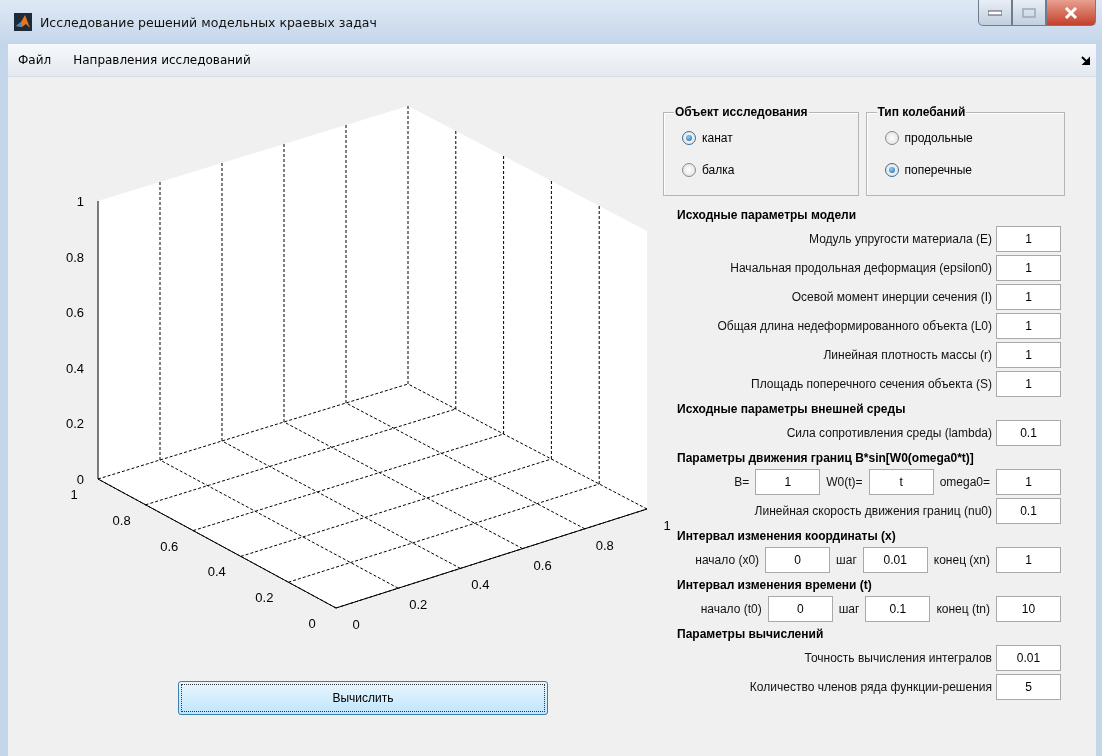 The height and width of the screenshot is (756, 1102). What do you see at coordinates (718, 170) in the screenshot?
I see `radio-label: балка` at bounding box center [718, 170].